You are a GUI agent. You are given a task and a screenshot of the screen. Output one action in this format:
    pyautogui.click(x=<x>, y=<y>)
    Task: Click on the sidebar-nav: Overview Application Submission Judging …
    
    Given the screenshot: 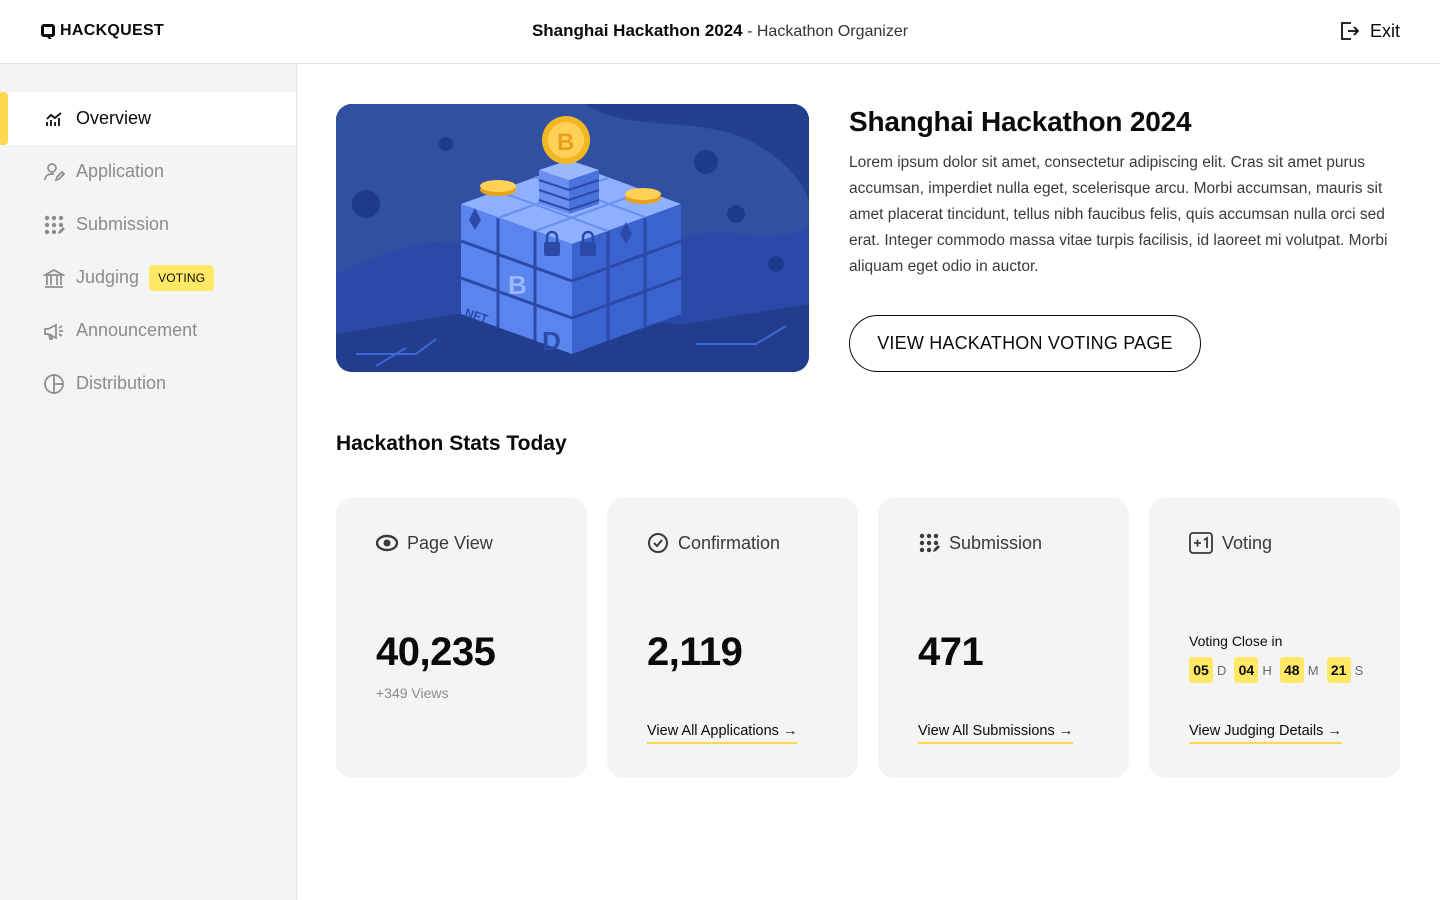 What is the action you would take?
    pyautogui.click(x=148, y=251)
    